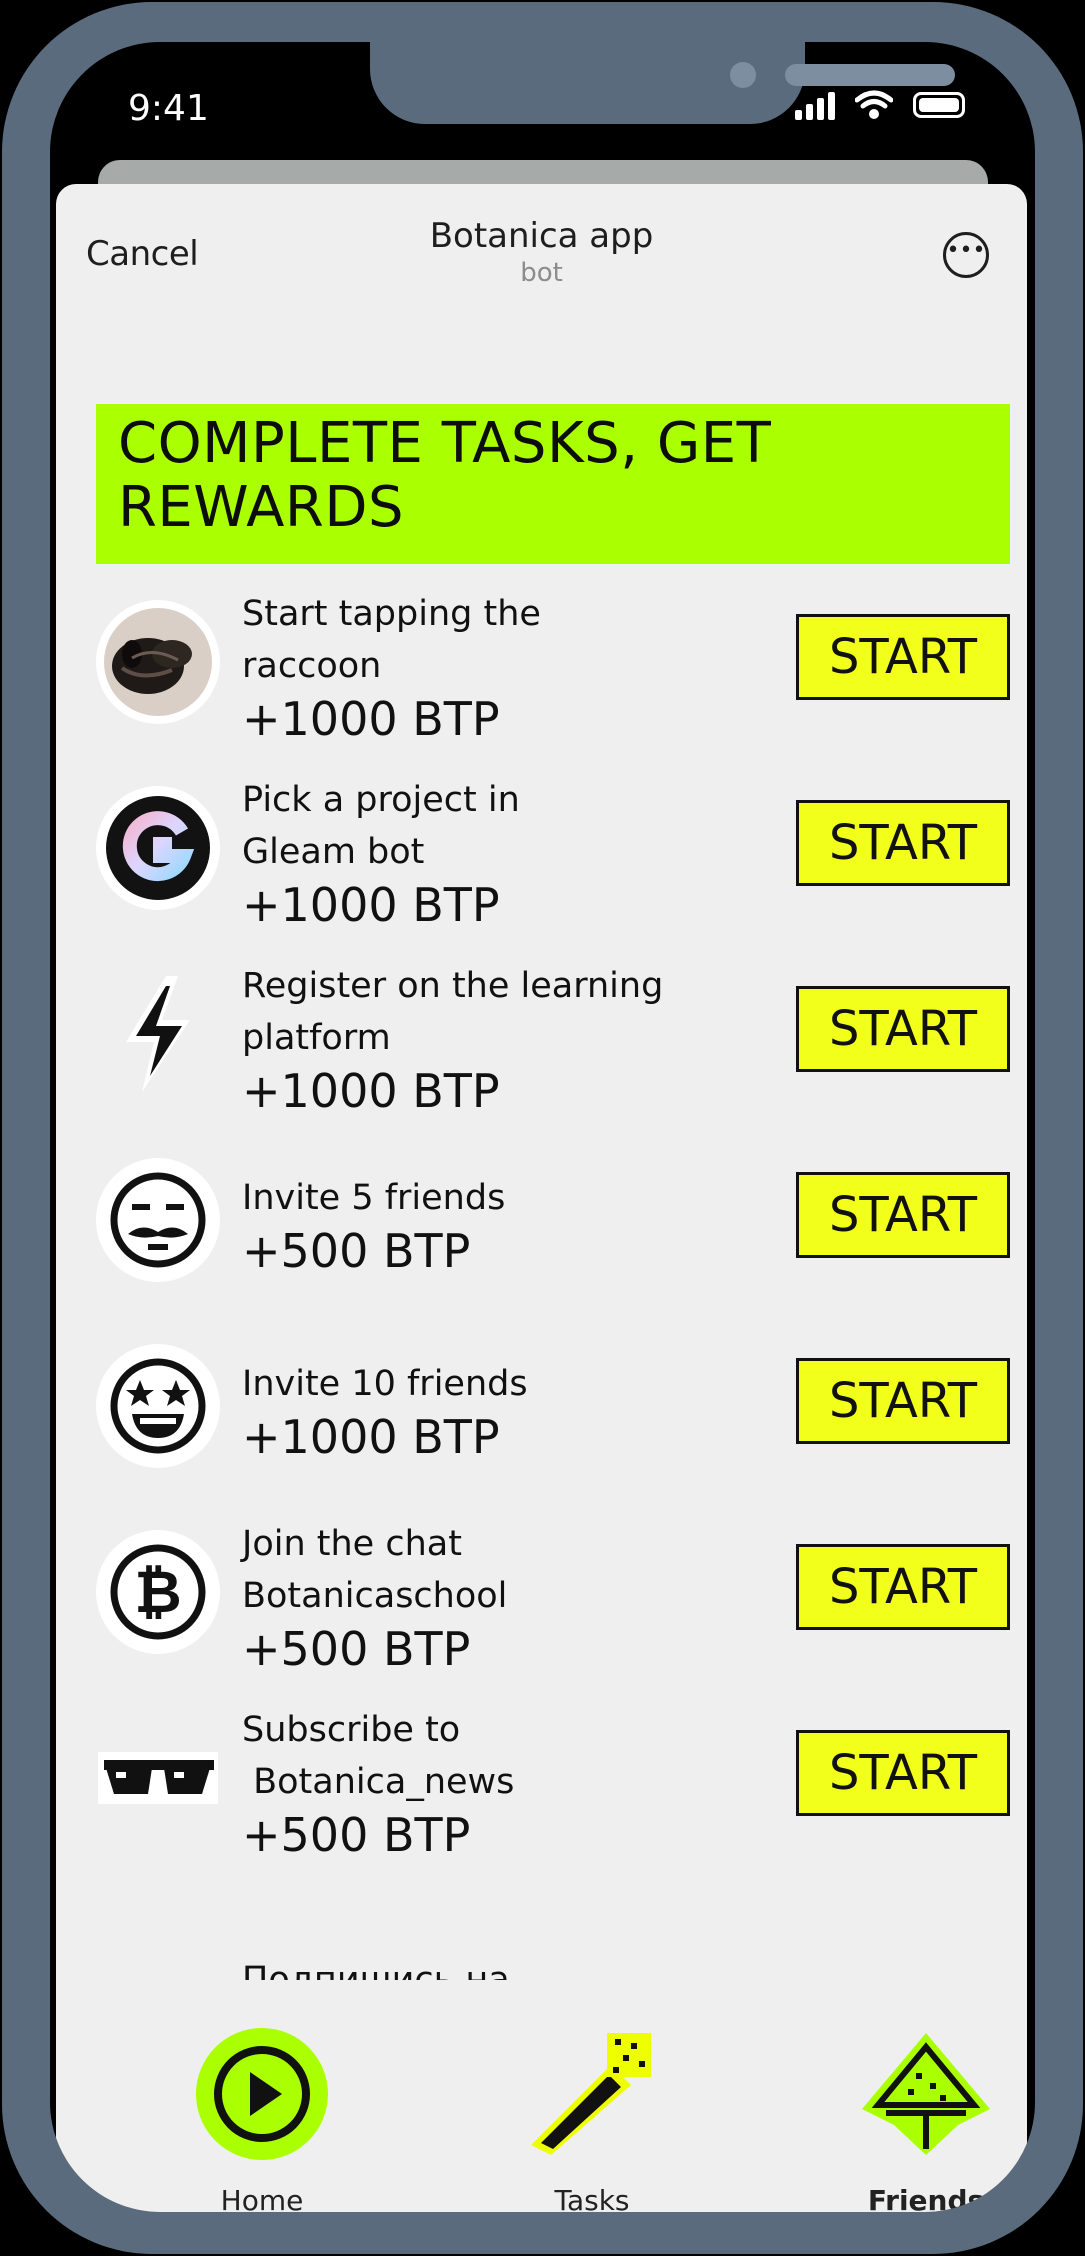  Describe the element at coordinates (553, 1415) in the screenshot. I see `task-item: Invite 10 friends +1000 BTP START` at that location.